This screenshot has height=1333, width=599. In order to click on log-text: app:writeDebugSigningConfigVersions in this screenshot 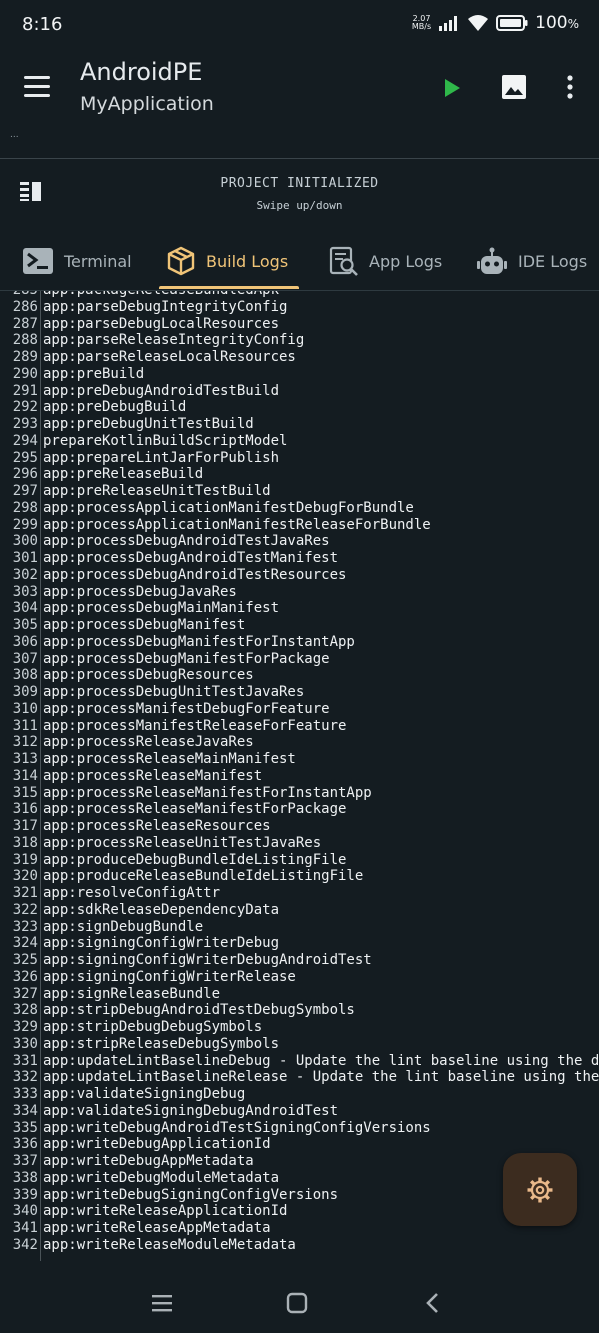, I will do `click(191, 1194)`.